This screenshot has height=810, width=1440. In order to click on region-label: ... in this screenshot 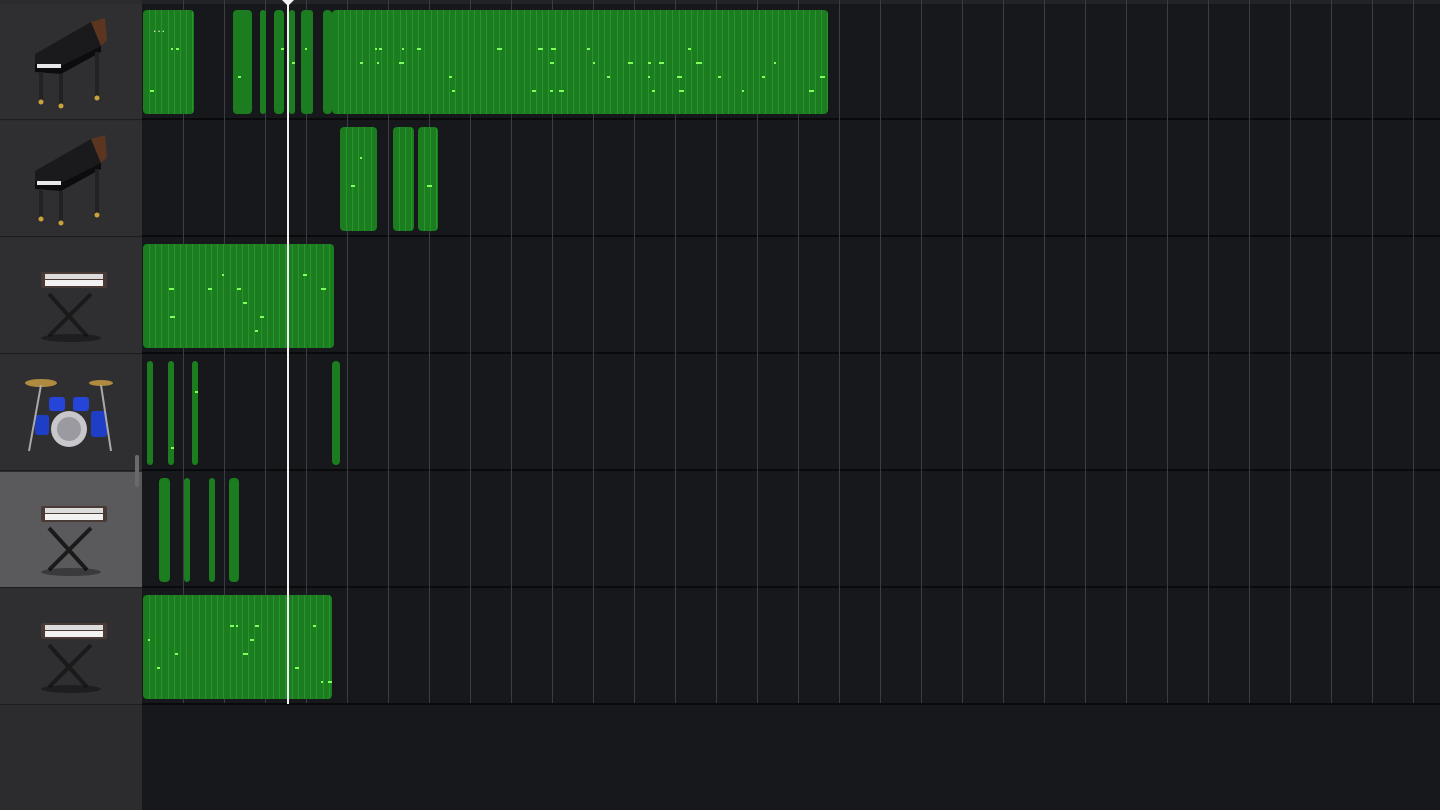, I will do `click(160, 28)`.